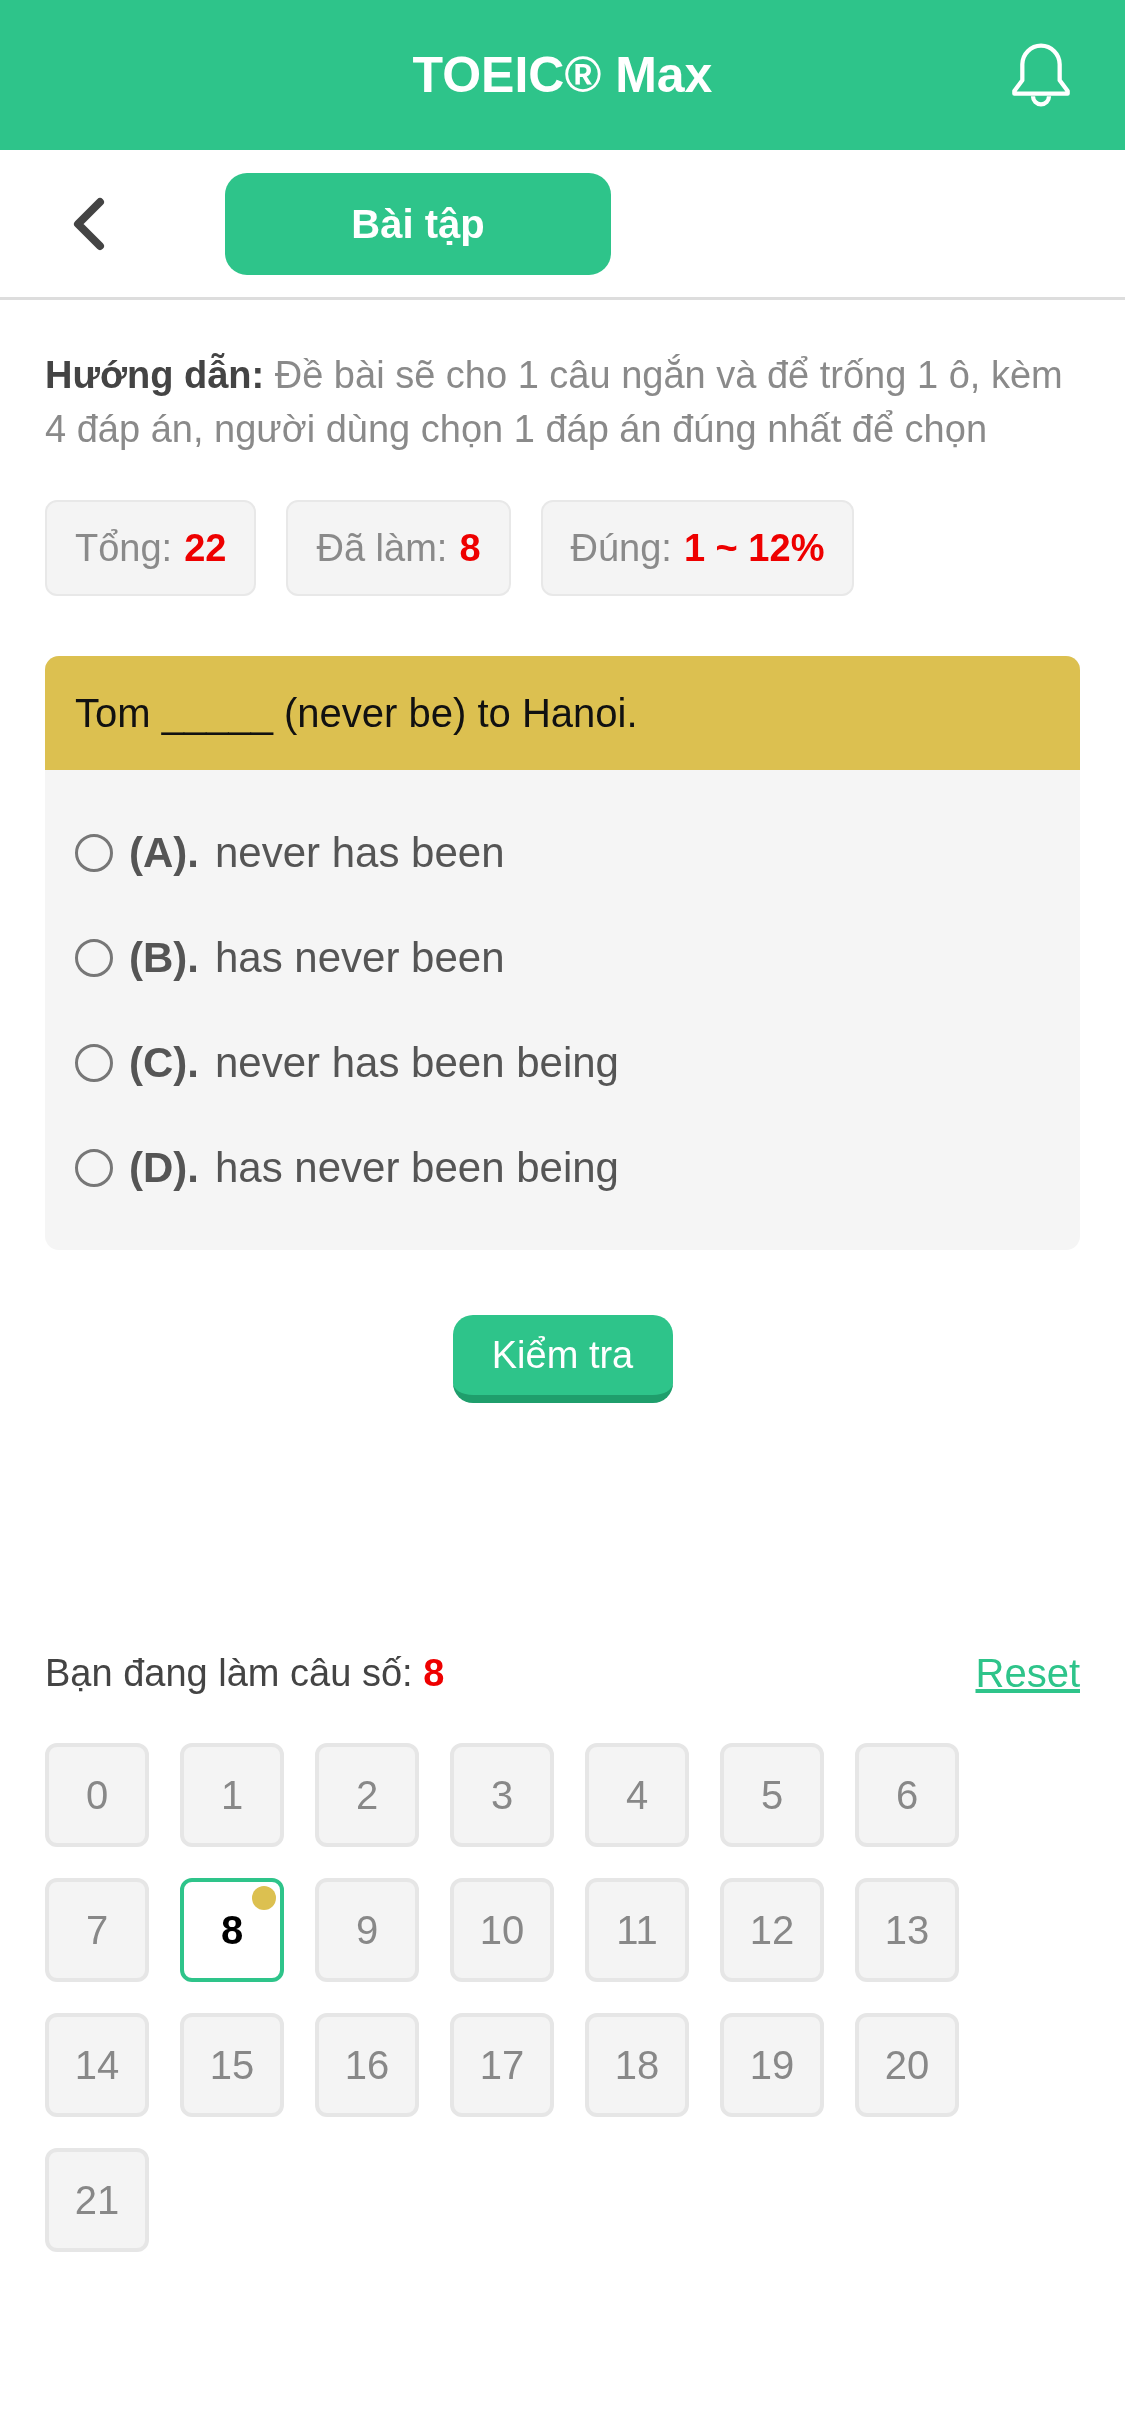 The image size is (1125, 2436). I want to click on stat-label: Đúng:, so click(621, 548).